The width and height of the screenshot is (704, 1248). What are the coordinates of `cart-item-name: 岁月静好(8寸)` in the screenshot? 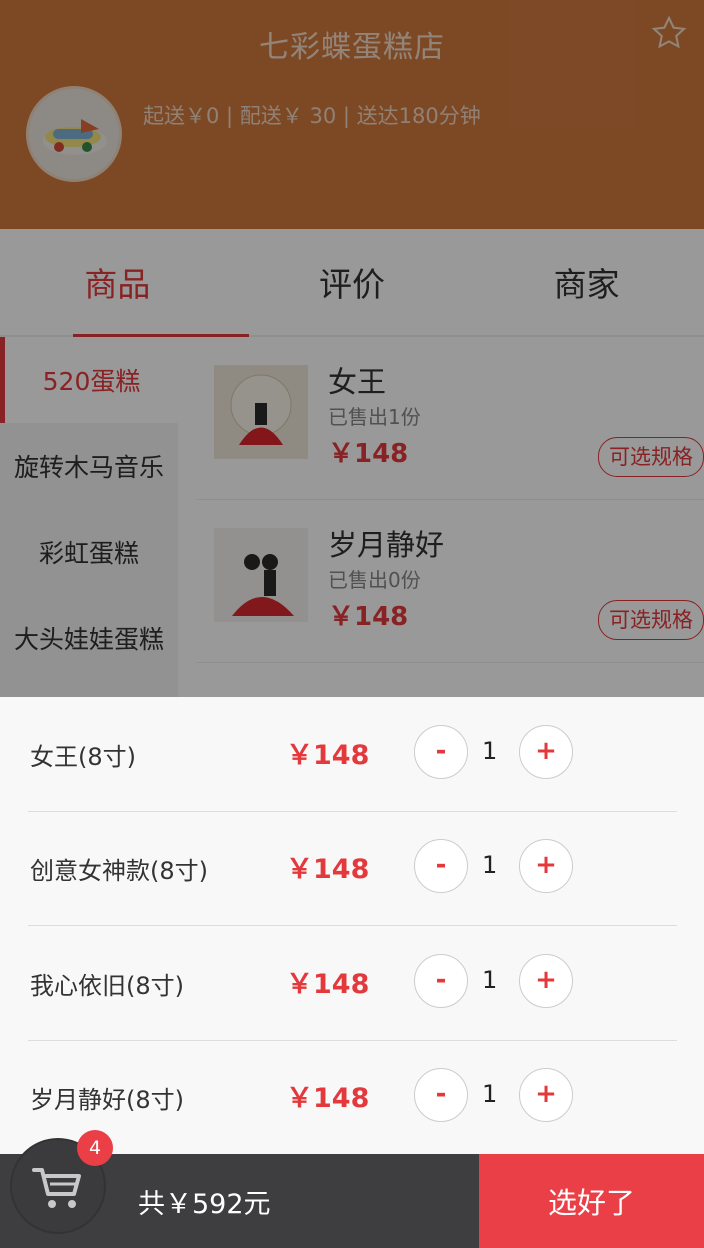 It's located at (107, 1100).